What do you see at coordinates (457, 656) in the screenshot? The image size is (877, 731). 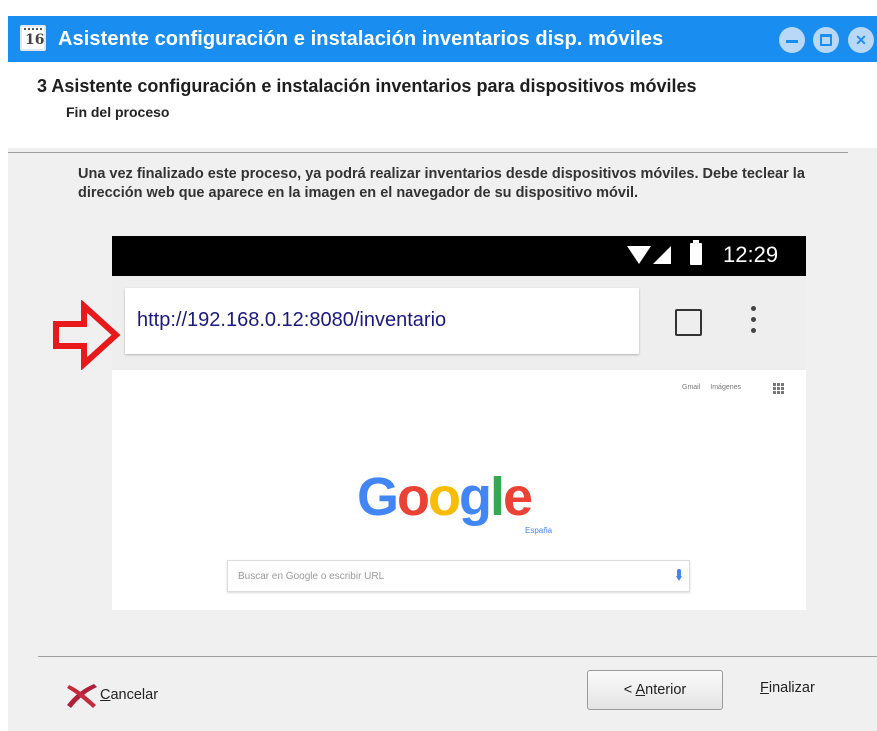 I see `footer-divider` at bounding box center [457, 656].